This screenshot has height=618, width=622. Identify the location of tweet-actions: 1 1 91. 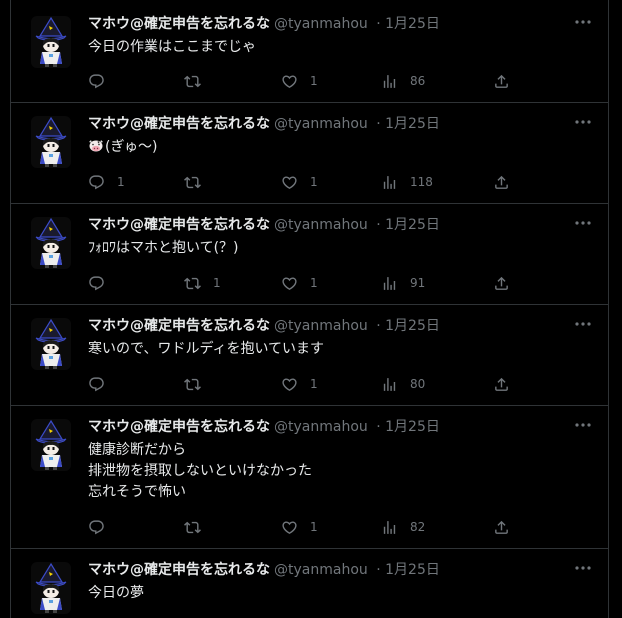
(303, 283).